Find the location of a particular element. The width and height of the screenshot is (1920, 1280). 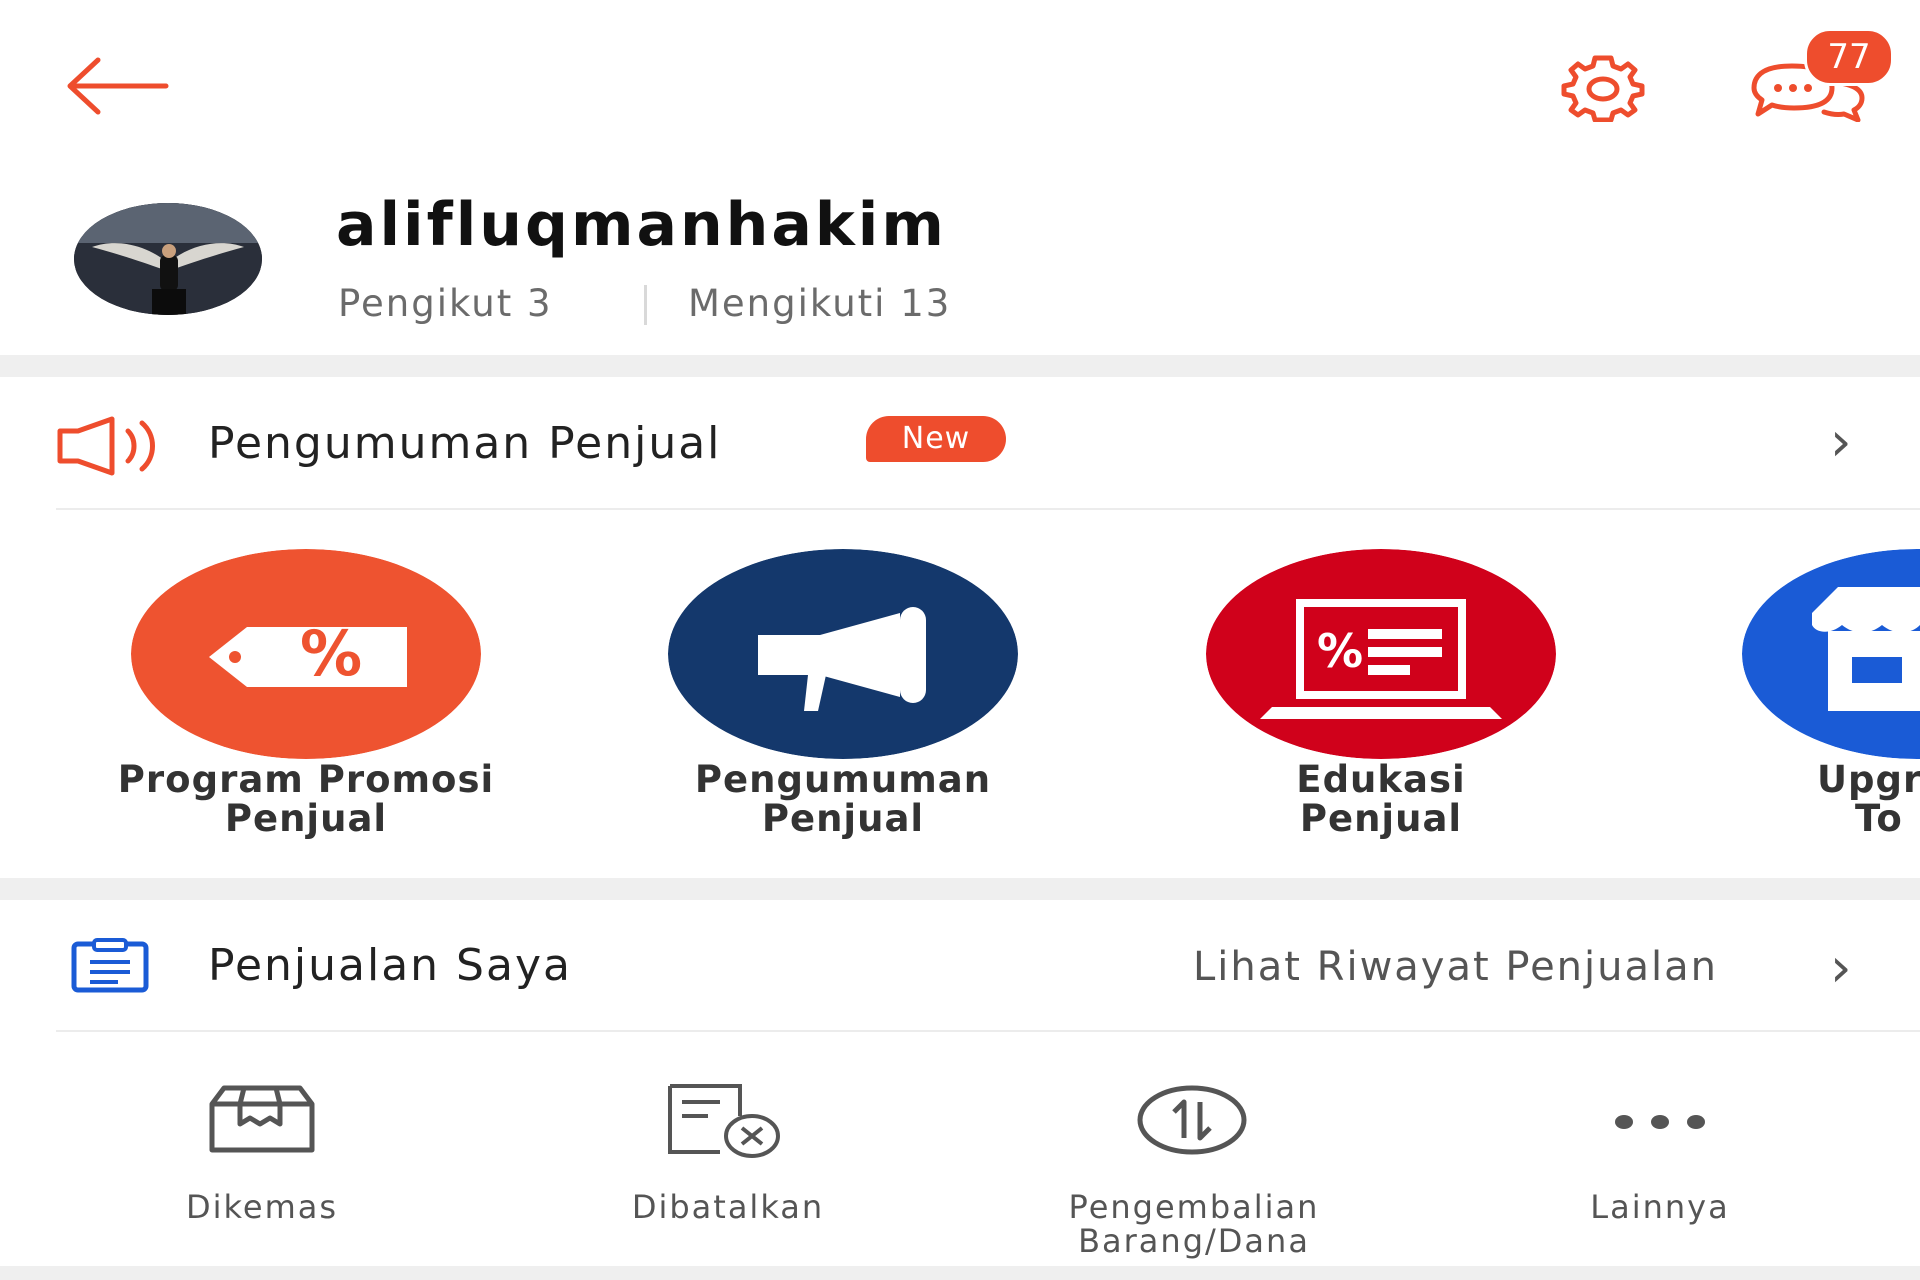

arrow-left-icon is located at coordinates (117, 86).